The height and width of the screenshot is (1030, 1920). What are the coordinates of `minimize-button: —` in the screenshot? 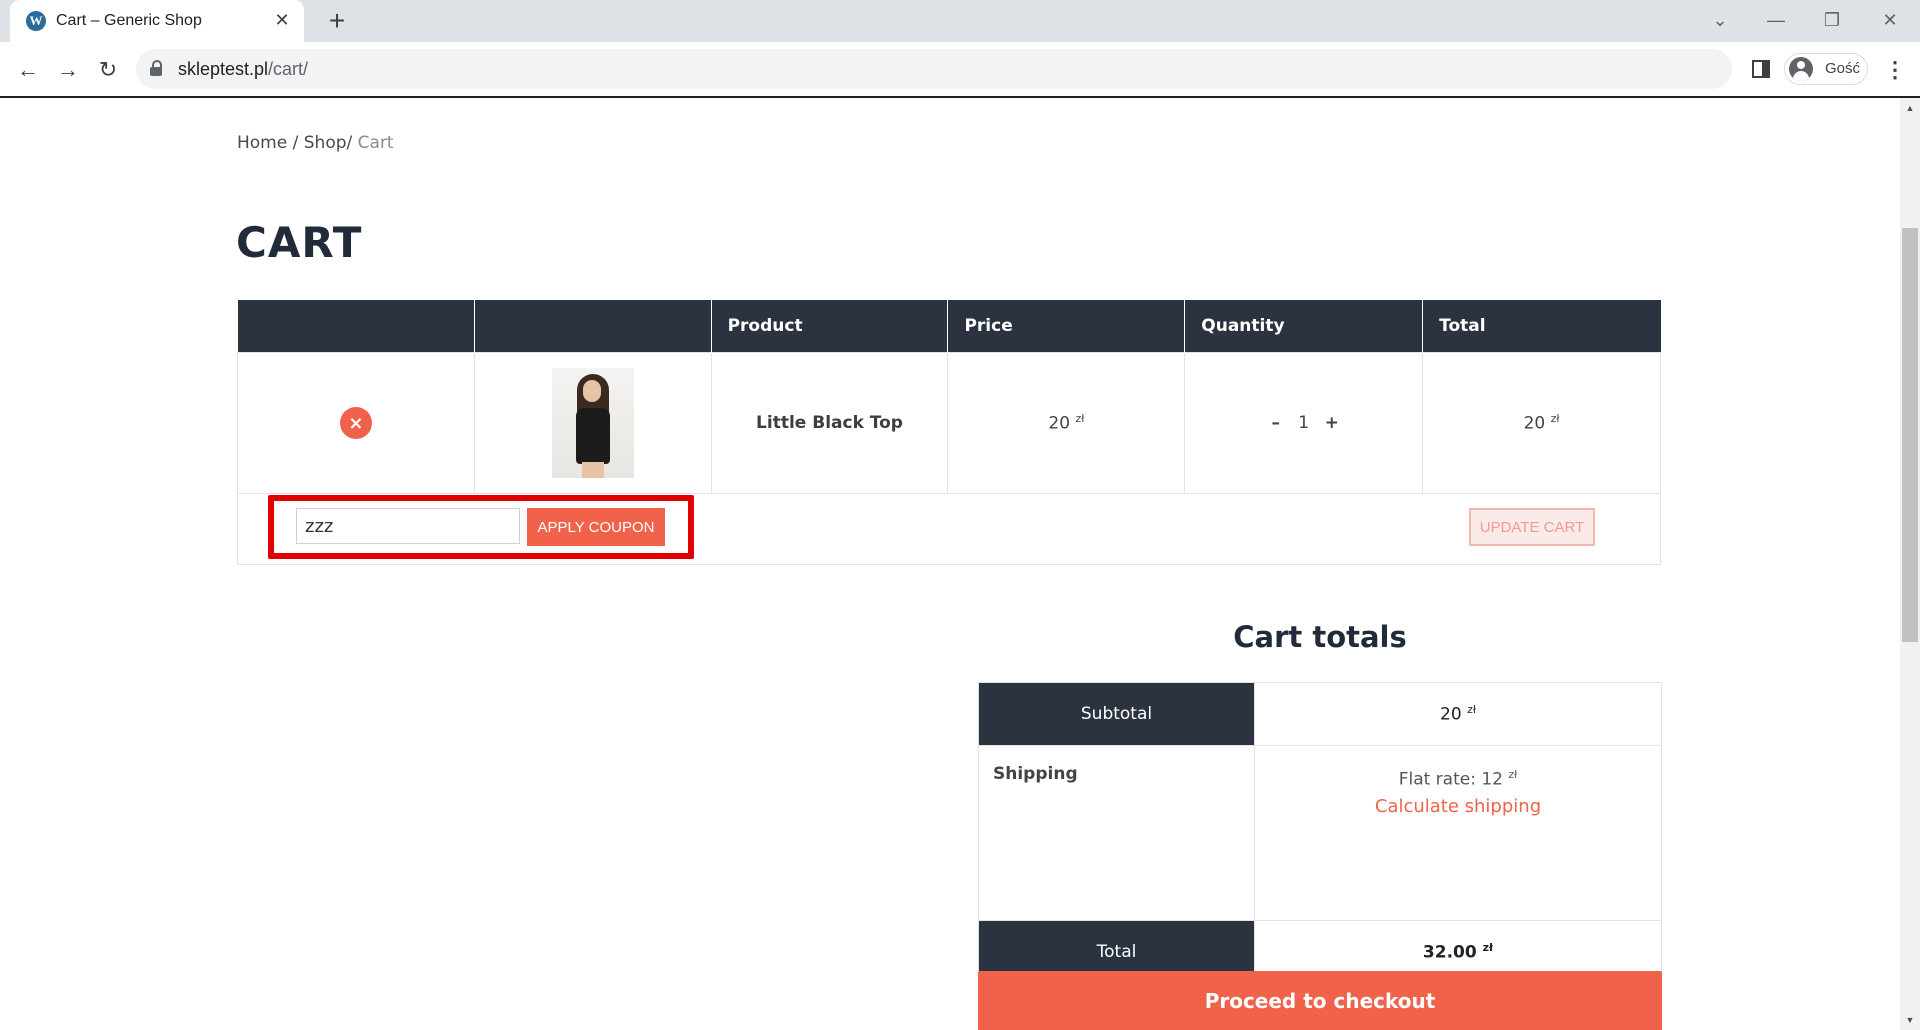 It's located at (1776, 20).